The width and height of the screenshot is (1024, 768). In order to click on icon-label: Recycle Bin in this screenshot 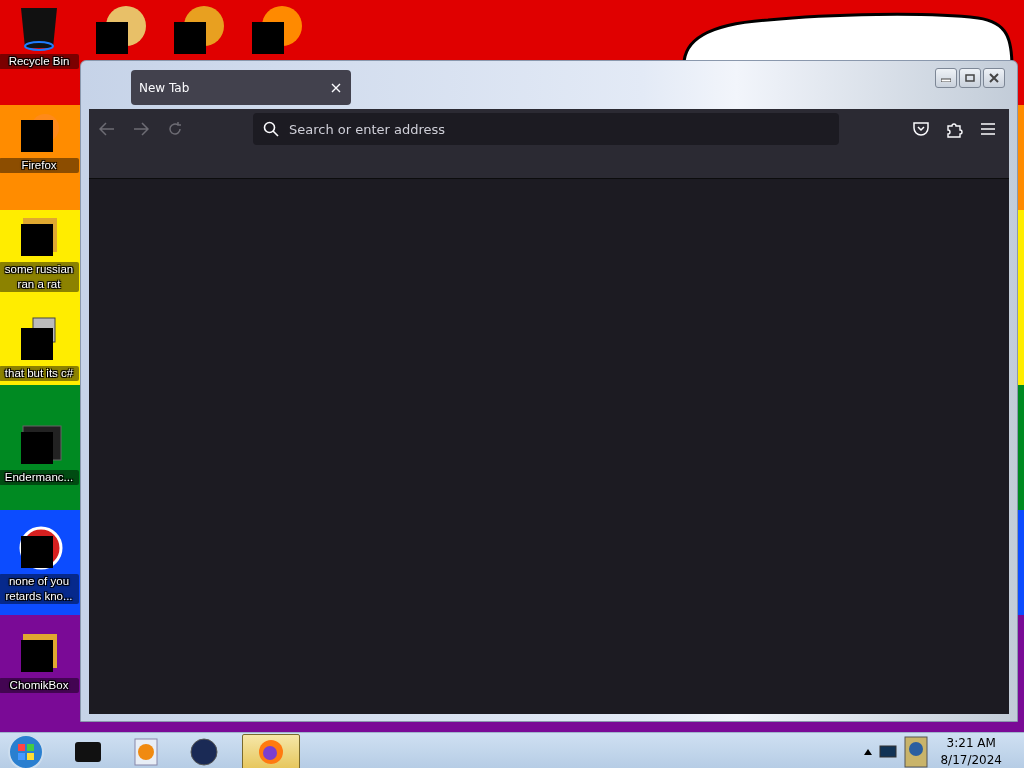, I will do `click(39, 61)`.